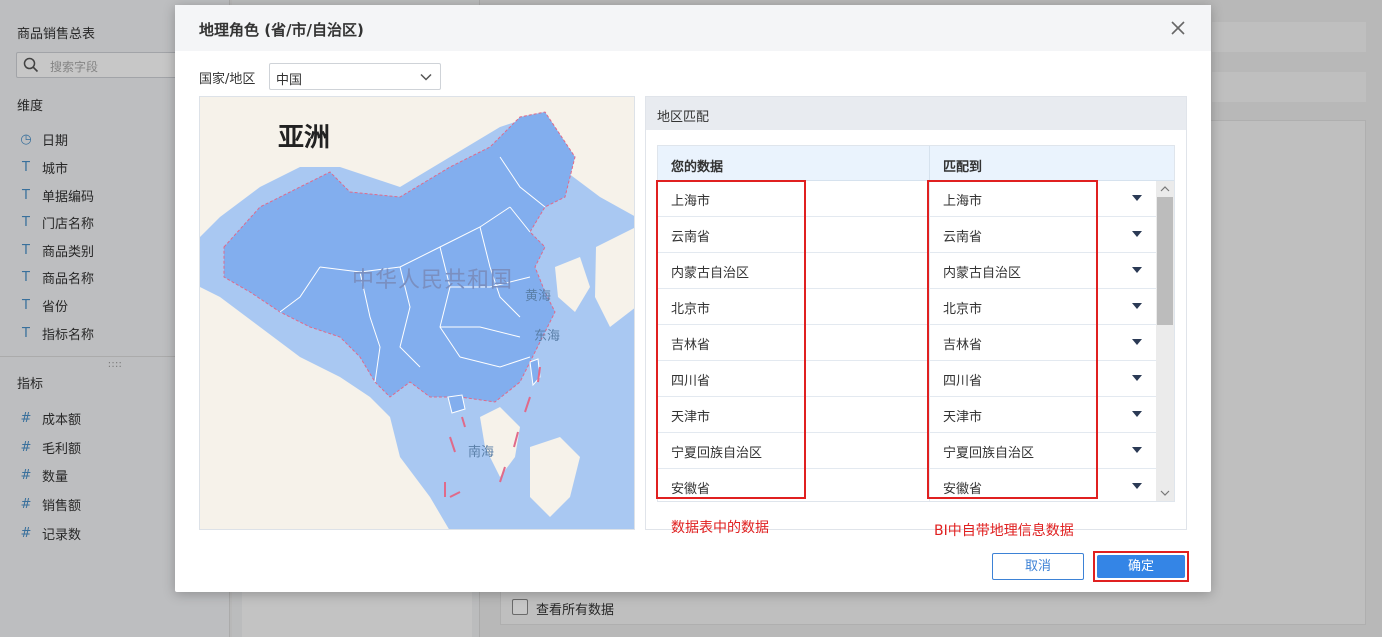 The height and width of the screenshot is (637, 1382). What do you see at coordinates (304, 138) in the screenshot?
I see `map-continent-label: 亚洲` at bounding box center [304, 138].